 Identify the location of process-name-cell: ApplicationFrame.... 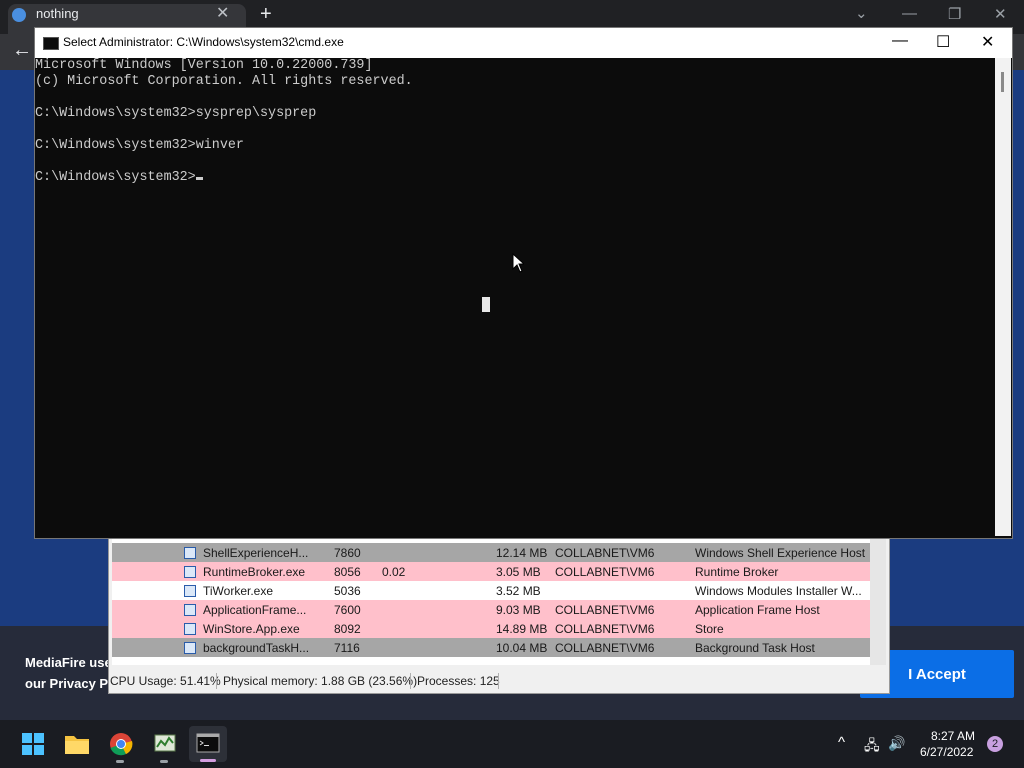
(255, 610).